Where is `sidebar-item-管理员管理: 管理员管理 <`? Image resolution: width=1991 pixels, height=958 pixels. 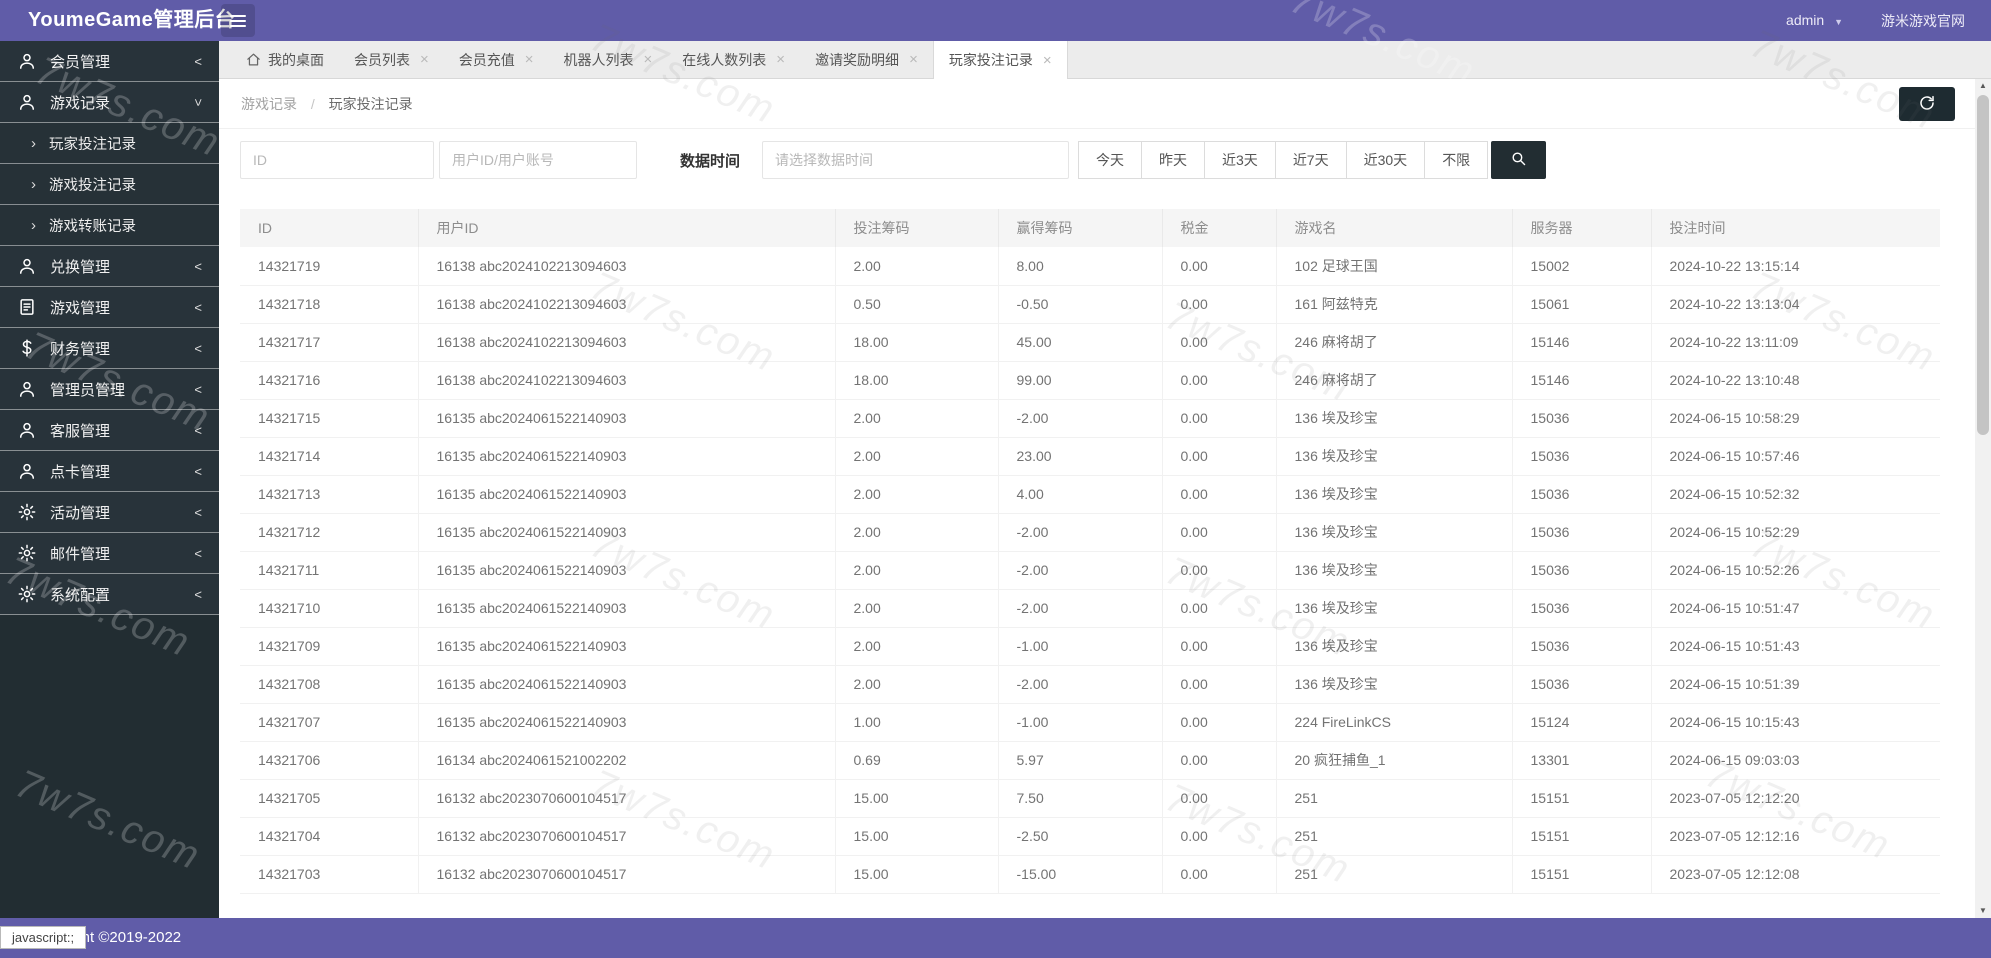 sidebar-item-管理员管理: 管理员管理 < is located at coordinates (109, 389).